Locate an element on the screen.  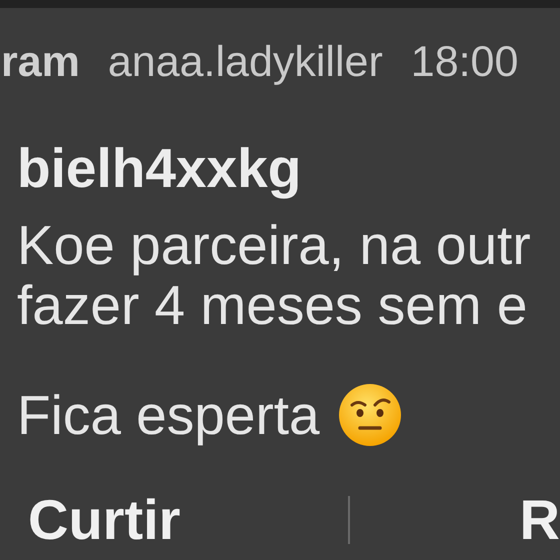
timestamp: 18:00 is located at coordinates (464, 62).